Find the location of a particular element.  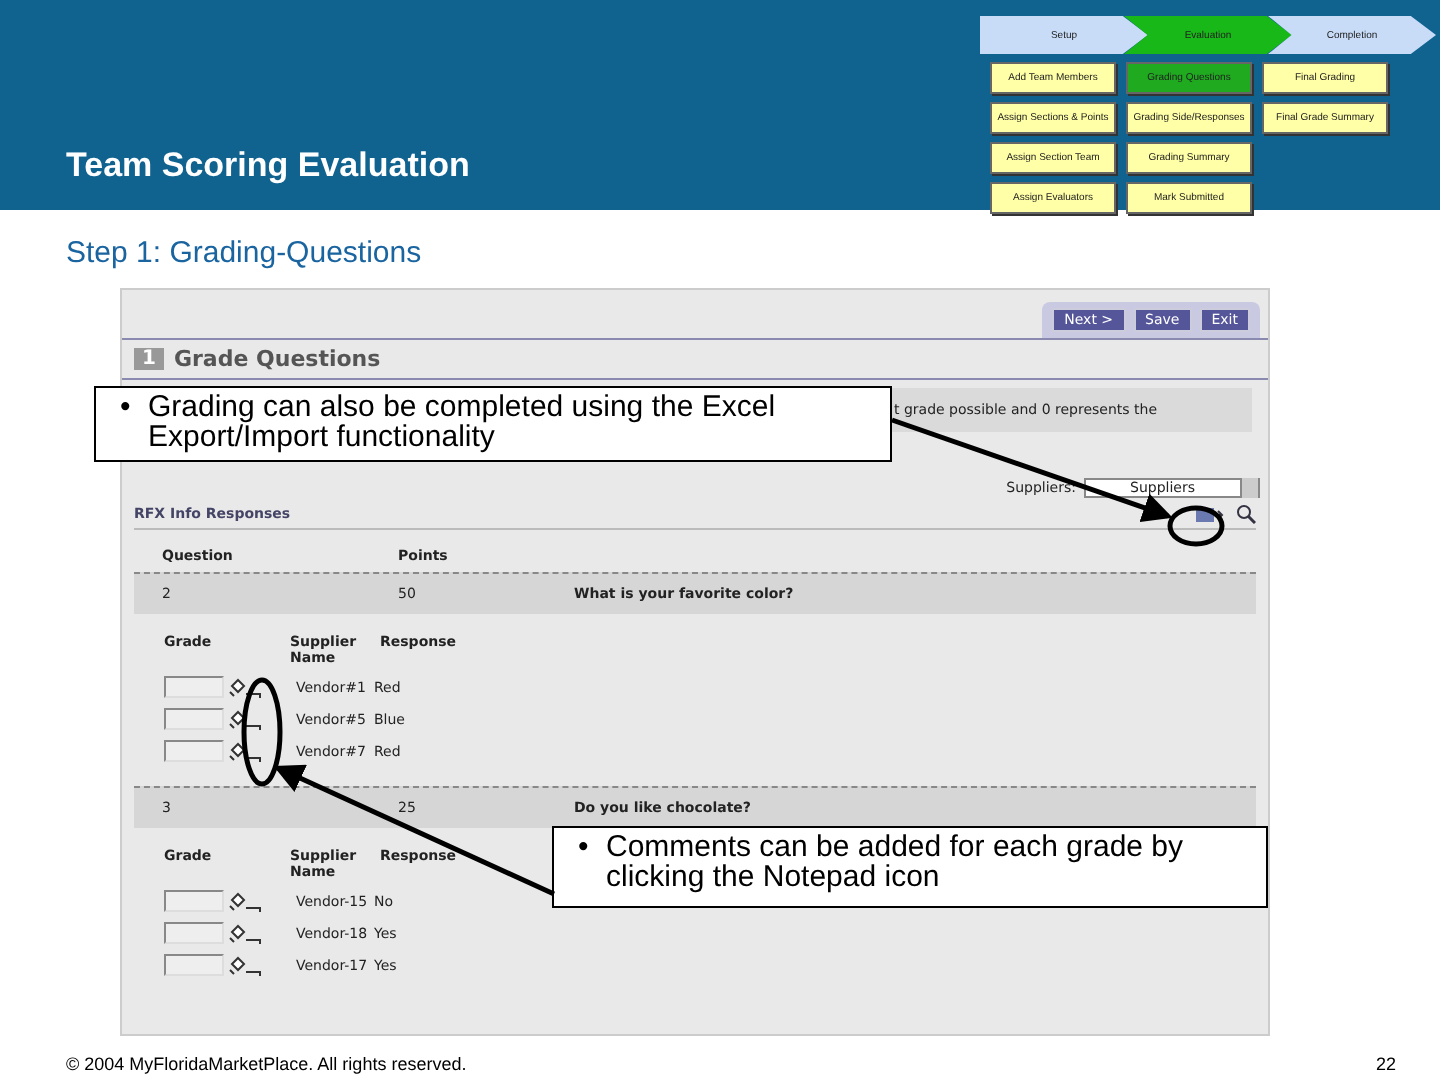

step-title: Step 1: Grading-Questions is located at coordinates (245, 253).